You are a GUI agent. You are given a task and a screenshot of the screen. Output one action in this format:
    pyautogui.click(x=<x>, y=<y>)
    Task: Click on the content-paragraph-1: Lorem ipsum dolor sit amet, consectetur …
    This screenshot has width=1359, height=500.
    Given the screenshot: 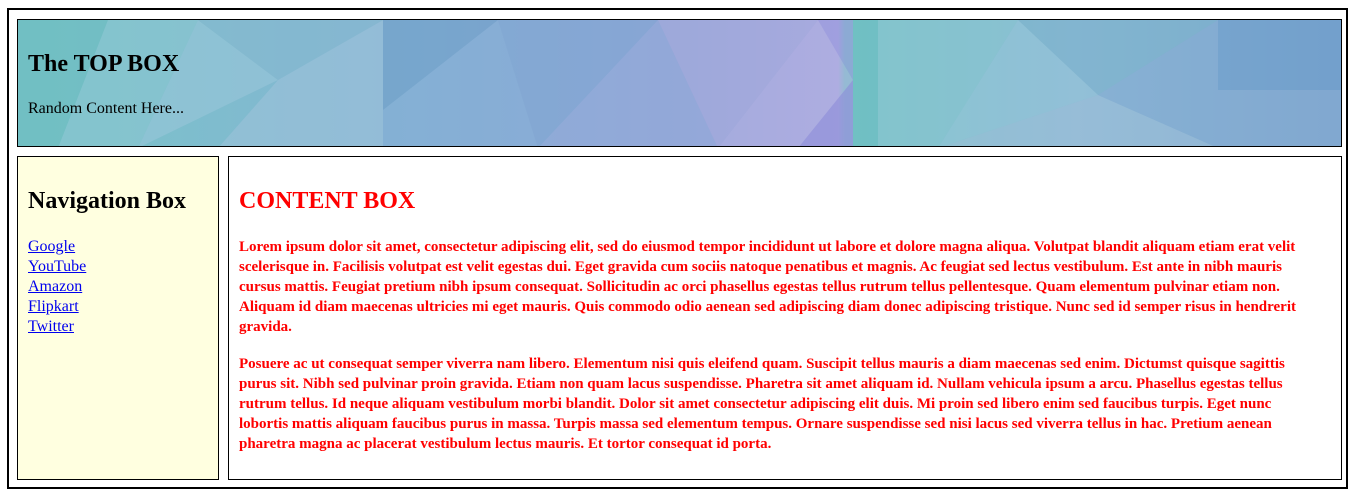 What is the action you would take?
    pyautogui.click(x=768, y=287)
    